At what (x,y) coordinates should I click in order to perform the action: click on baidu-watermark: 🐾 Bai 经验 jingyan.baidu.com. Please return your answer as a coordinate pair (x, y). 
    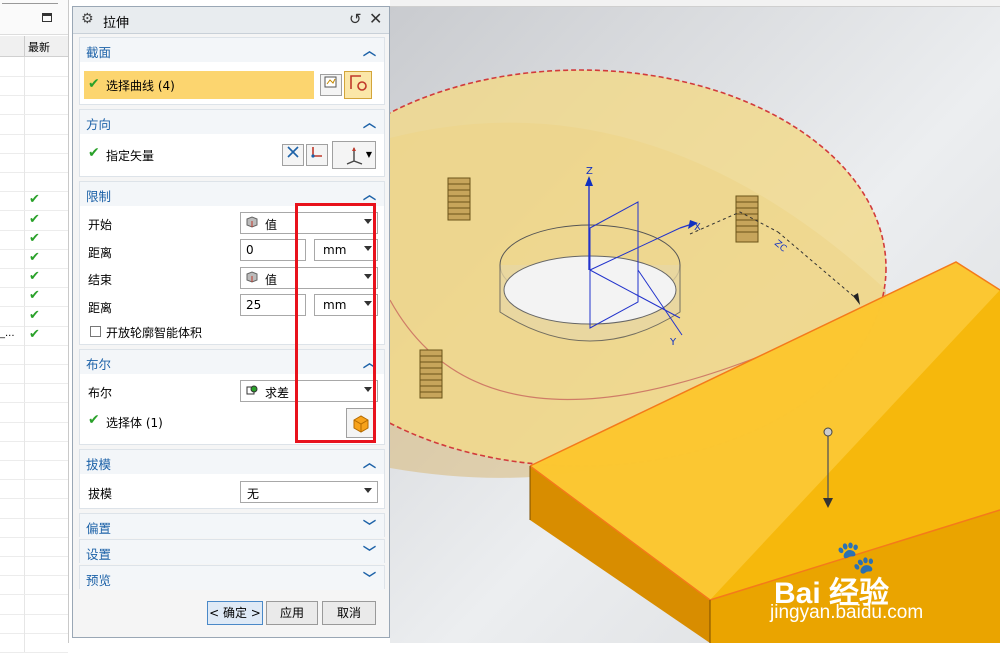
    Looking at the image, I should click on (885, 589).